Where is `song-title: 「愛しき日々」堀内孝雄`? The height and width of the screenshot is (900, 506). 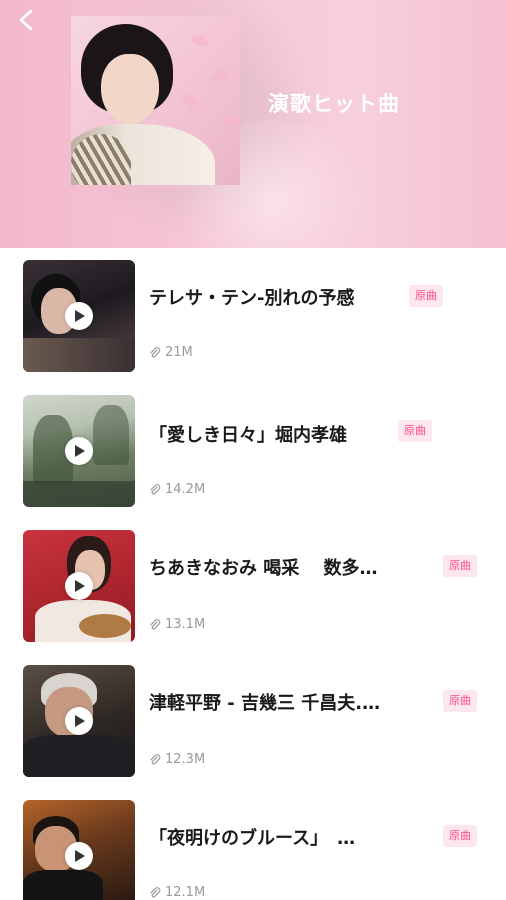 song-title: 「愛しき日々」堀内孝雄 is located at coordinates (248, 435).